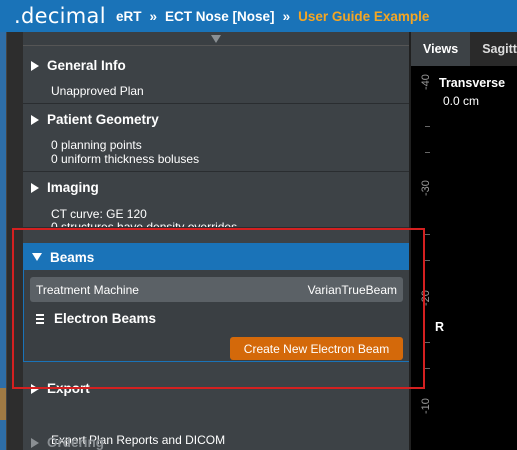 The image size is (517, 450). I want to click on orientation-marker: R, so click(440, 327).